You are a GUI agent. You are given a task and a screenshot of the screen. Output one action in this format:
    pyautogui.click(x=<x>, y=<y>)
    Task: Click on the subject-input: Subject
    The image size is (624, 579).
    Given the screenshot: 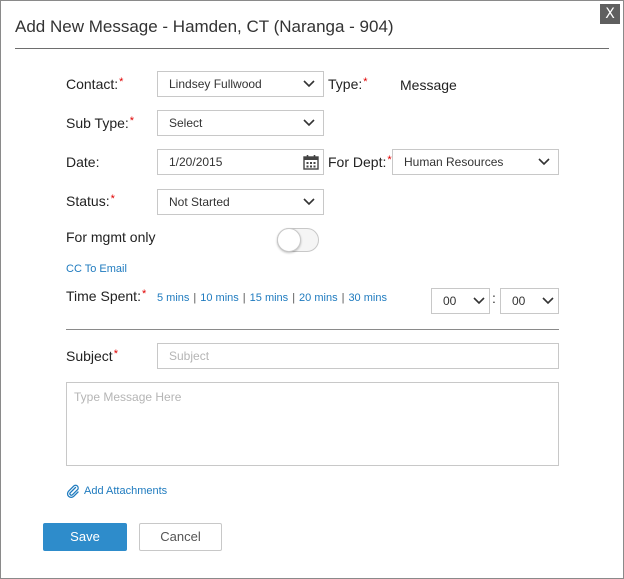 What is the action you would take?
    pyautogui.click(x=358, y=356)
    